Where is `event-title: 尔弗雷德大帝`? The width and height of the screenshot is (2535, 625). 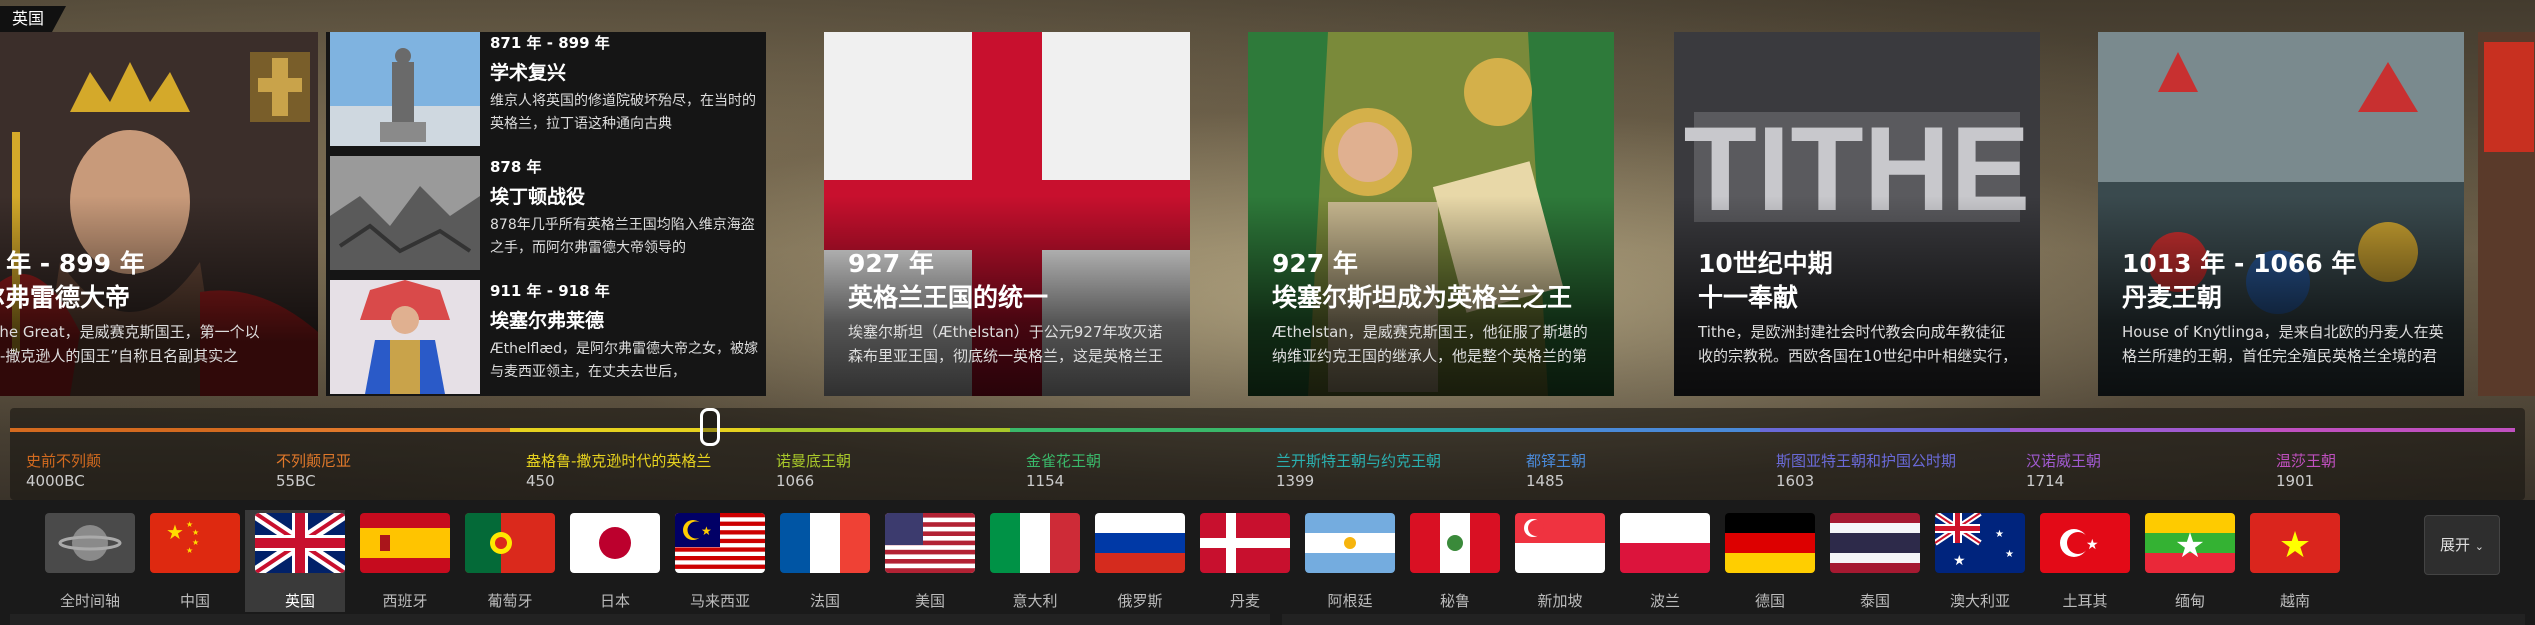
event-title: 尔弗雷德大帝 is located at coordinates (65, 297).